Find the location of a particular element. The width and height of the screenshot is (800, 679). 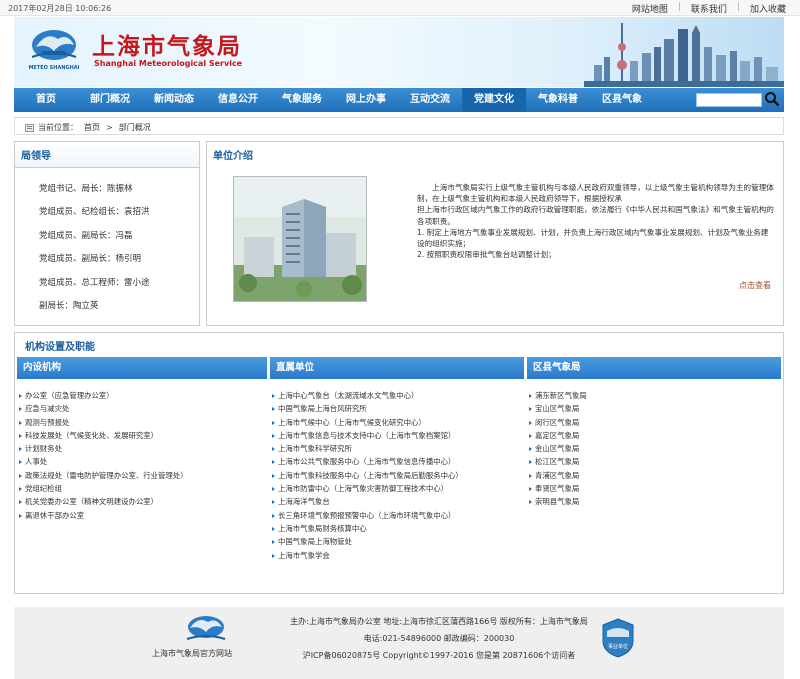

org-link: 上海中心气象台（太湖流域水文气象中心） is located at coordinates (348, 395).